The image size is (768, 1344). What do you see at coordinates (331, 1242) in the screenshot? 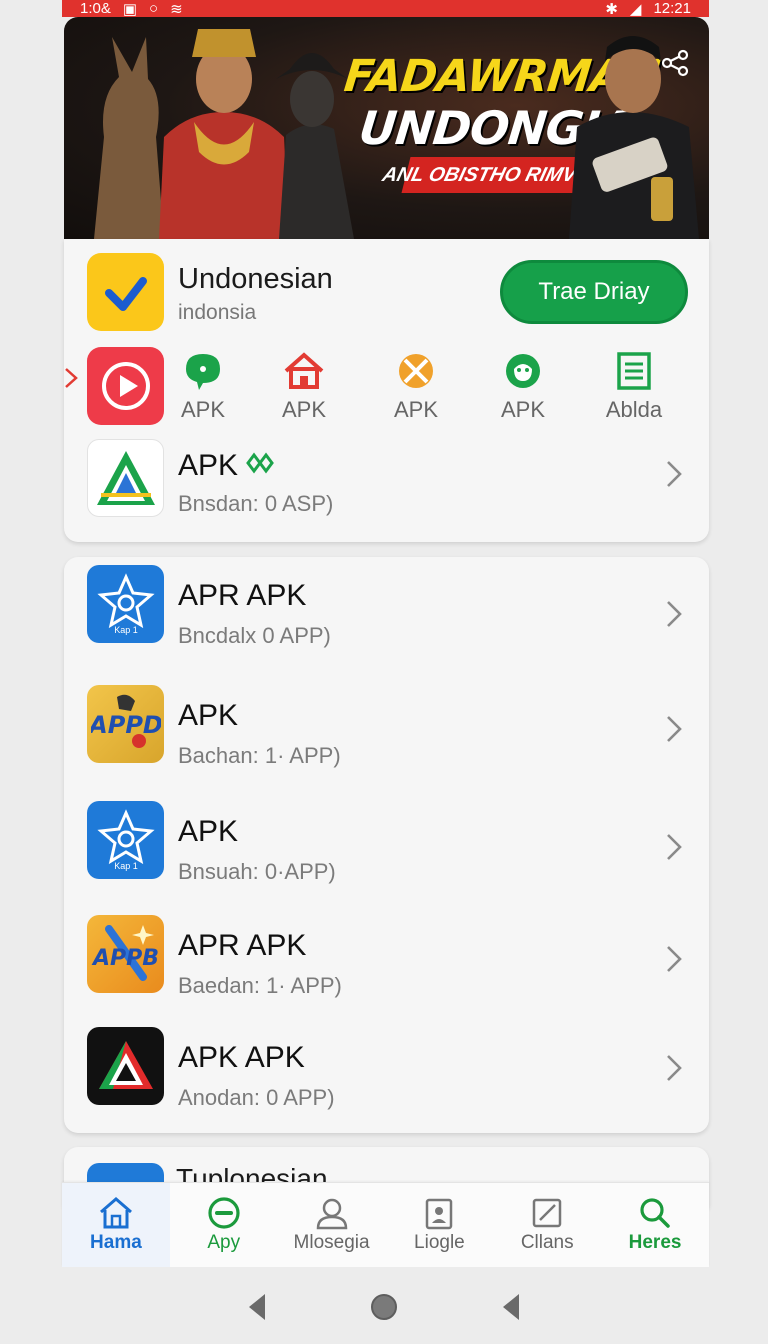
I see `nav-label: Mlosegia` at bounding box center [331, 1242].